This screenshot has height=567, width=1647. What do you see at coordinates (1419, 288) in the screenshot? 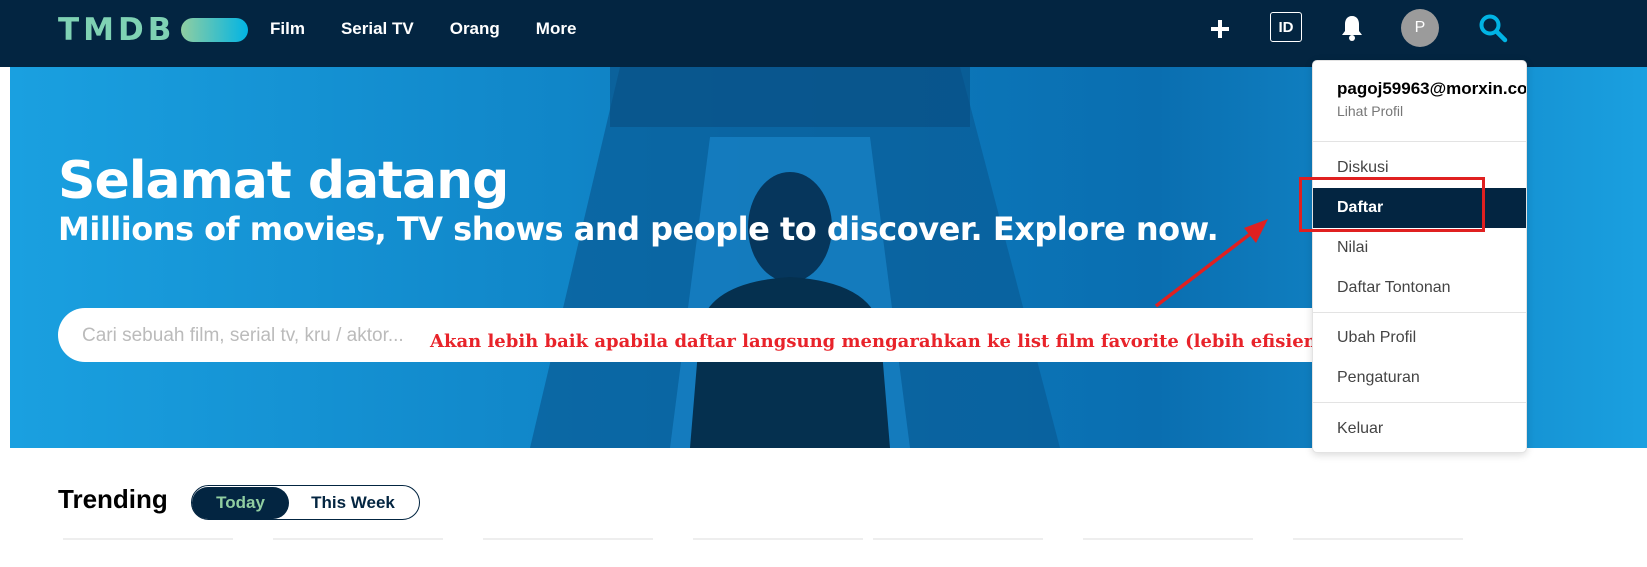
I see `menu-item-daftar-tontonan: Daftar Tontonan` at bounding box center [1419, 288].